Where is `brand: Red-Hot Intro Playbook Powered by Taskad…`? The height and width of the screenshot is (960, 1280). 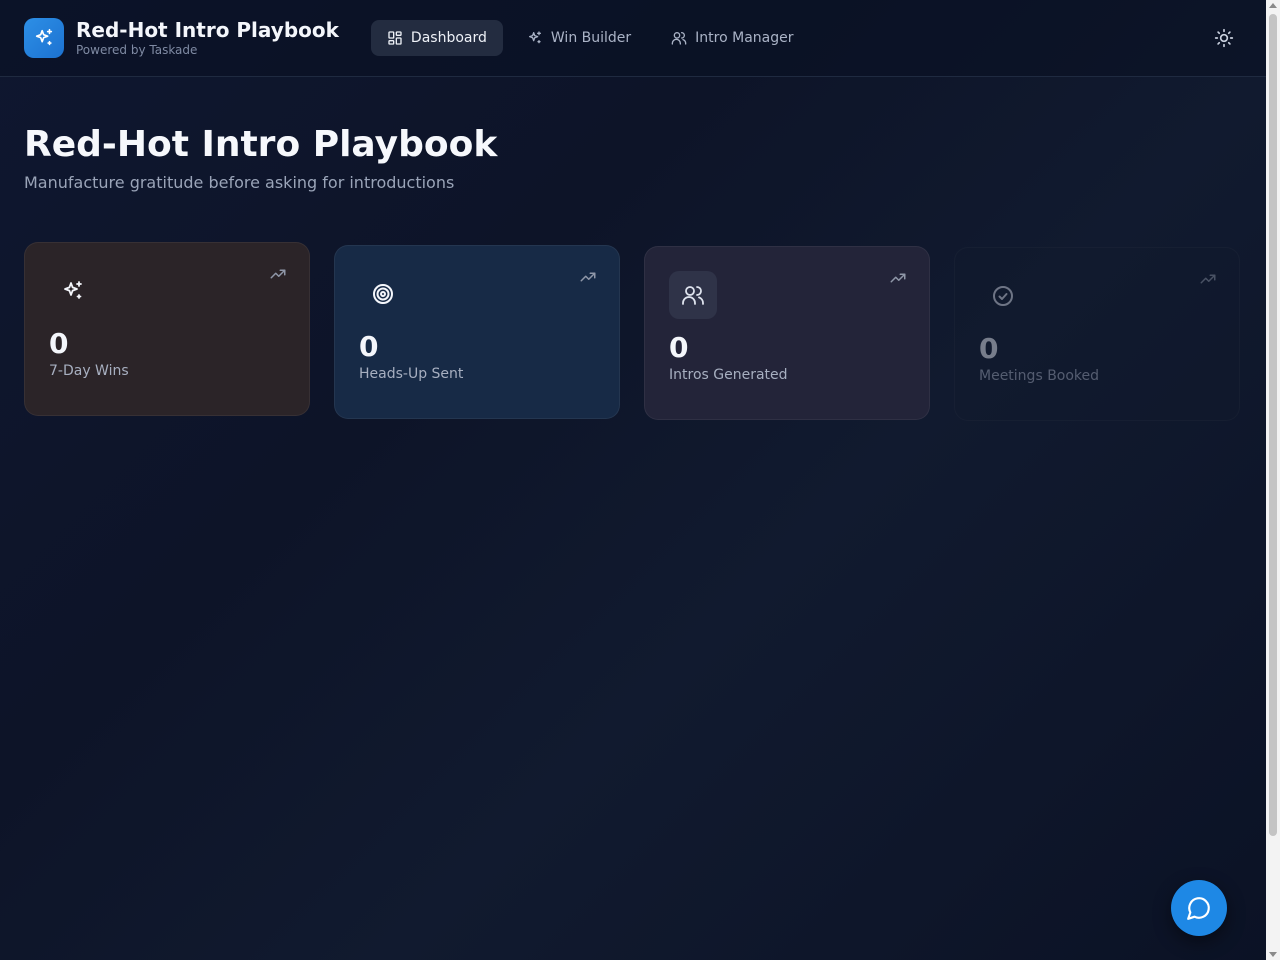 brand: Red-Hot Intro Playbook Powered by Taskad… is located at coordinates (207, 38).